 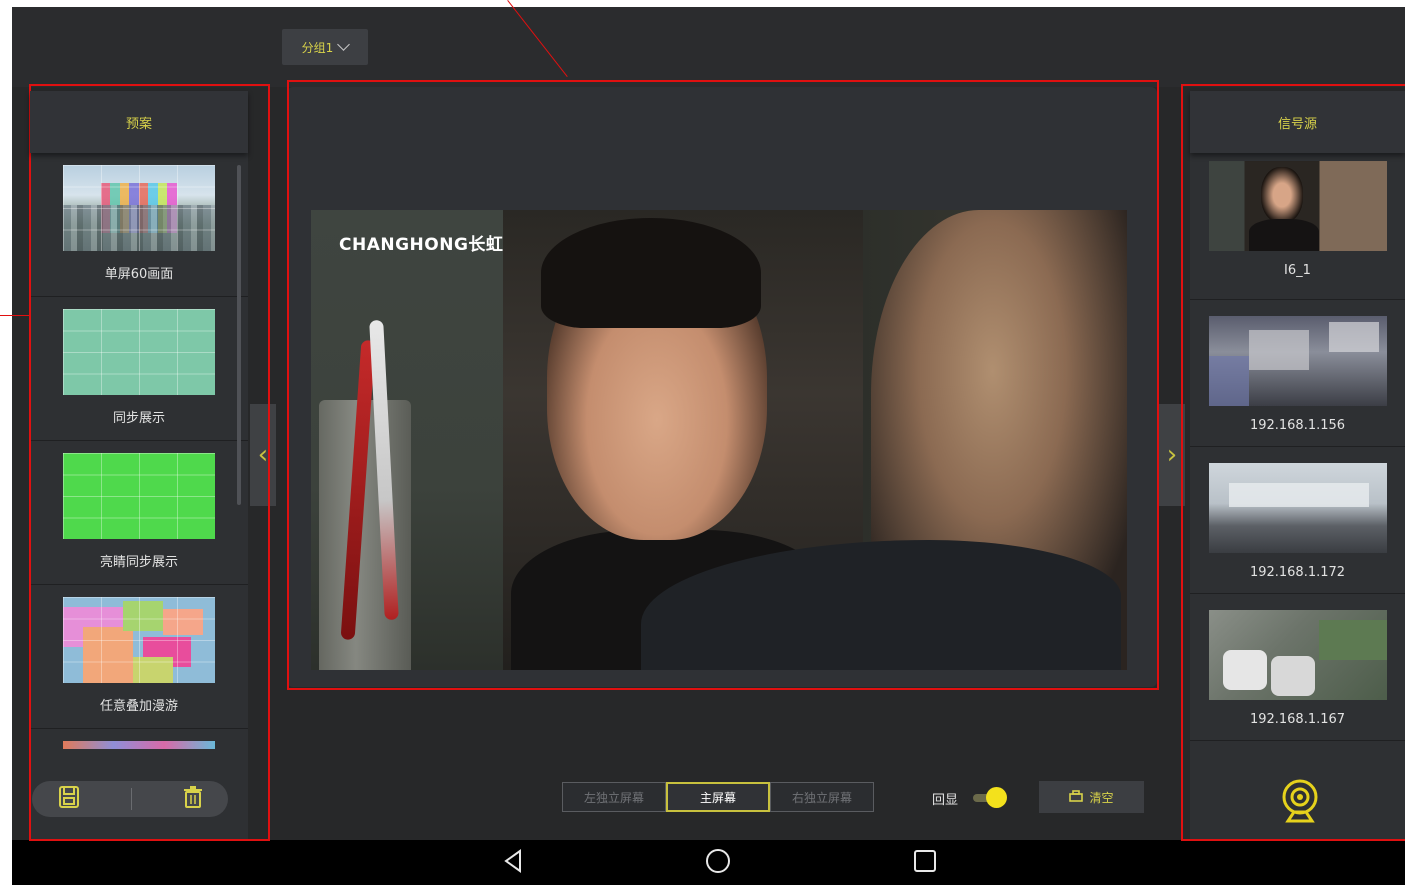 What do you see at coordinates (822, 797) in the screenshot?
I see `tab-right-screen: 右独立屏幕` at bounding box center [822, 797].